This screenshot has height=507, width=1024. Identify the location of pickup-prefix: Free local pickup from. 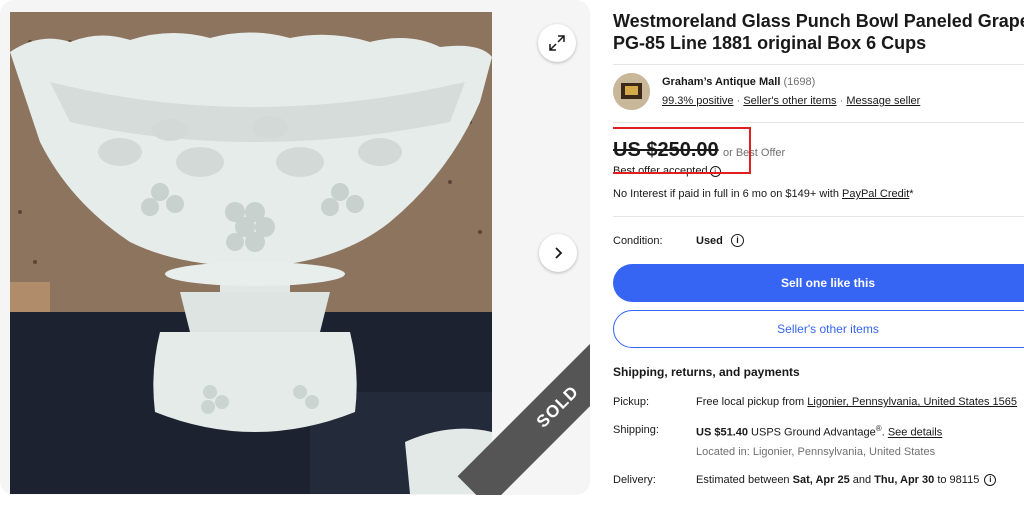
(752, 402).